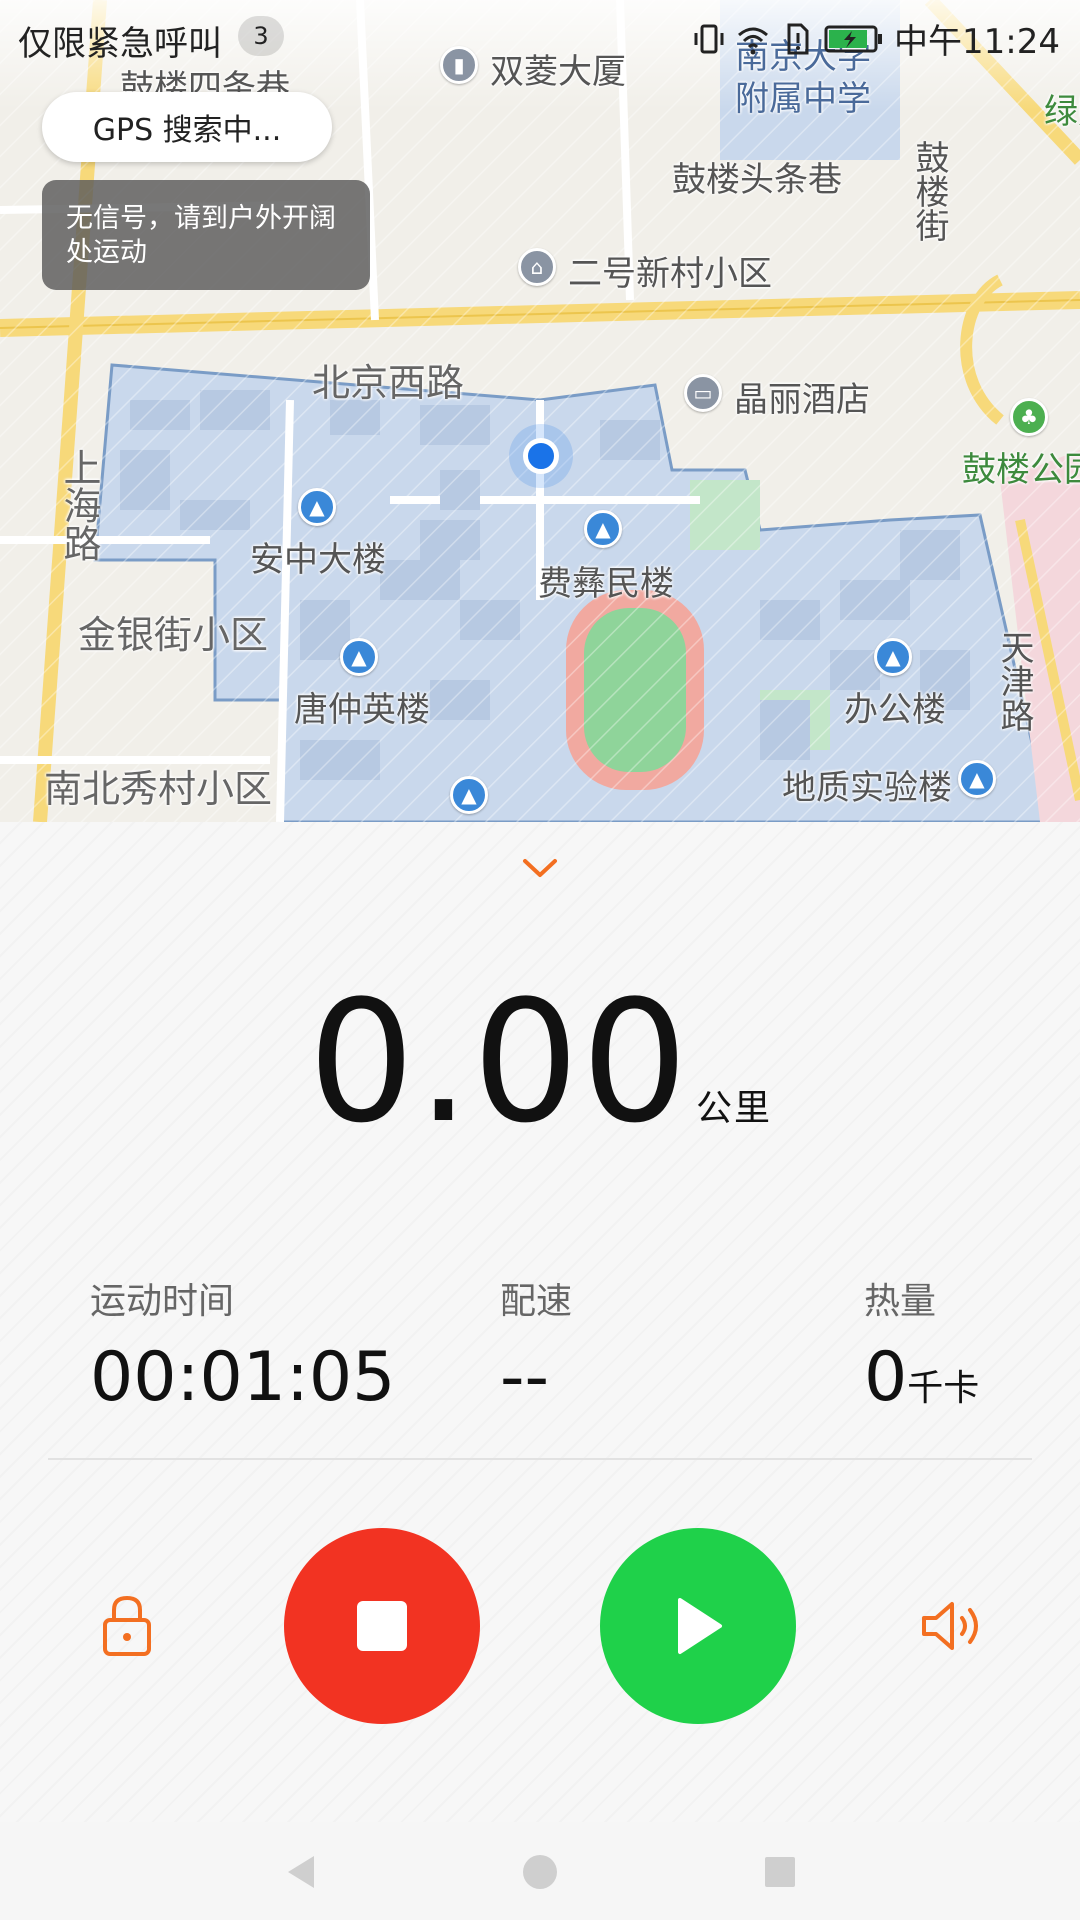  Describe the element at coordinates (540, 1459) in the screenshot. I see `divider` at that location.